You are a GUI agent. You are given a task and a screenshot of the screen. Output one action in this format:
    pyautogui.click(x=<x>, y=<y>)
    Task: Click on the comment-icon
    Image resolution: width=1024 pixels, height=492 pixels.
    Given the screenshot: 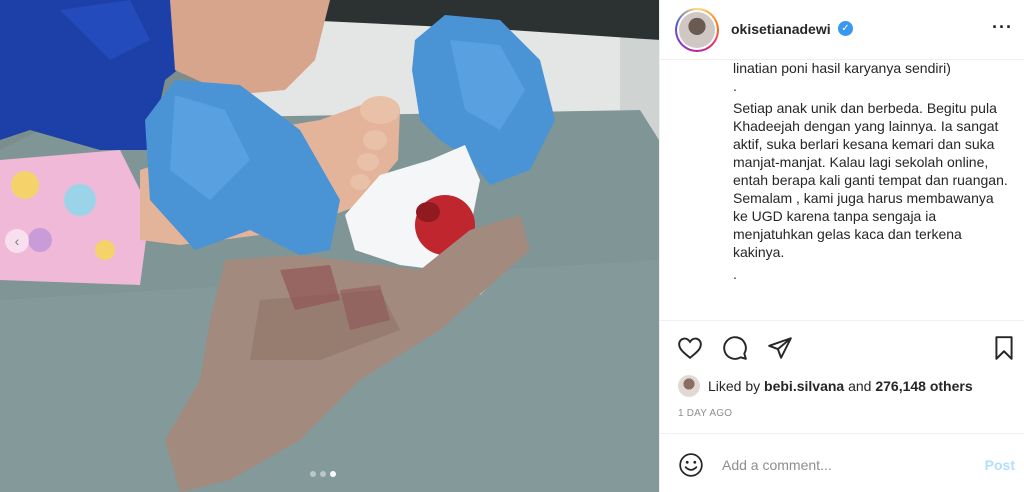 What is the action you would take?
    pyautogui.click(x=735, y=348)
    